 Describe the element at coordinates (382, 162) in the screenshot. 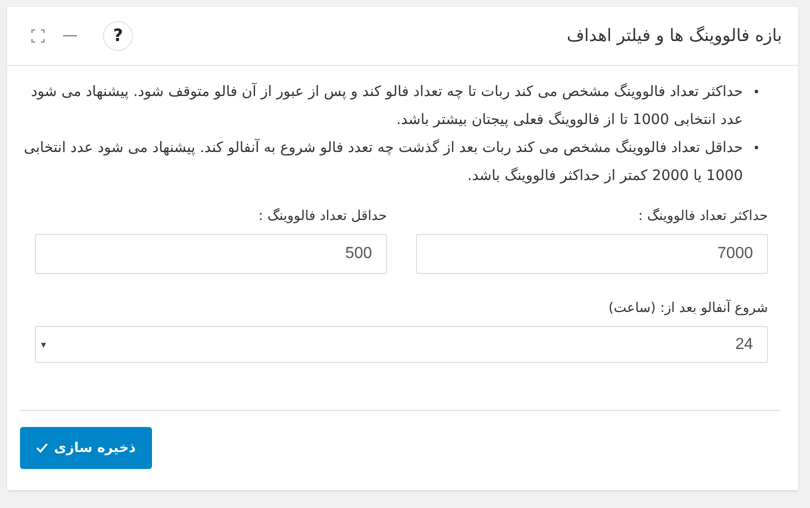

I see `help-note: حداقل تعداد فالووینگ مشخص می کند ربات بعد از گذشت چه تعدد فالو شروع به آنفالو کند. پیشنهاد می شود عدد انتخابی 1000 یا 2000 کمتر از حداکثر فالووینگ باشد.` at that location.